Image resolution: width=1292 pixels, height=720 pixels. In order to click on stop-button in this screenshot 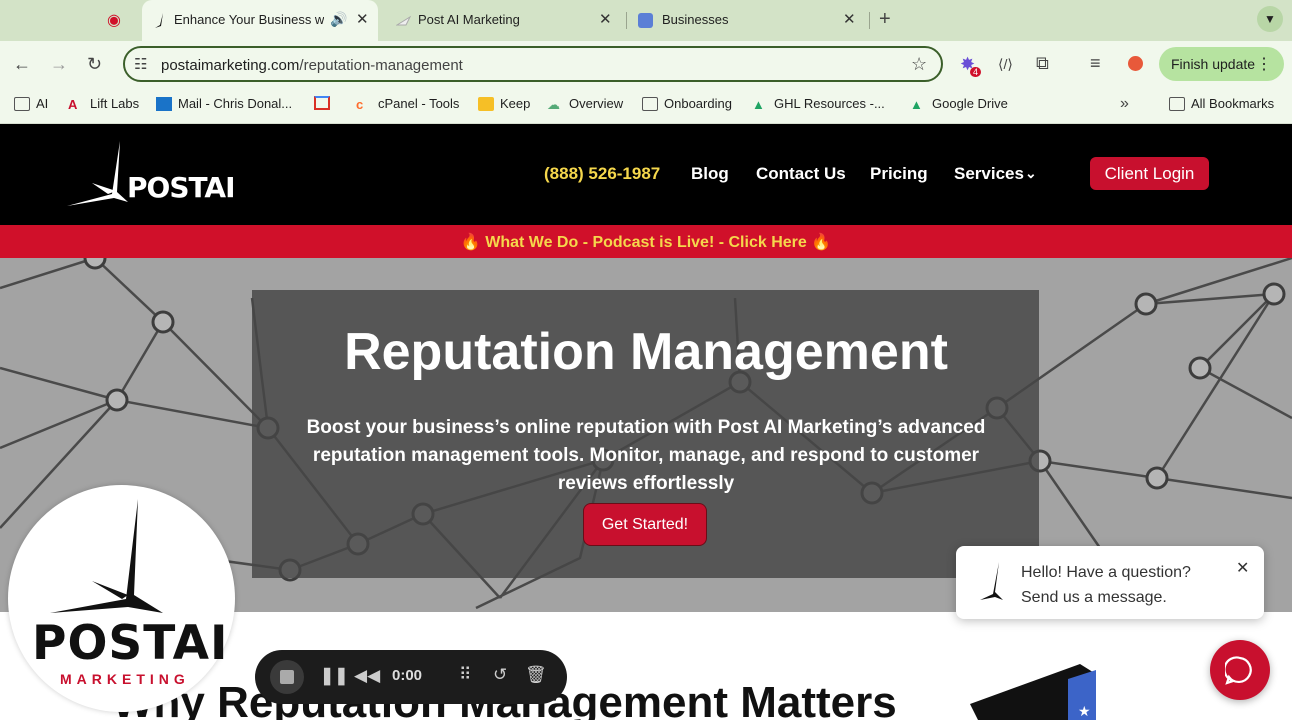, I will do `click(287, 677)`.